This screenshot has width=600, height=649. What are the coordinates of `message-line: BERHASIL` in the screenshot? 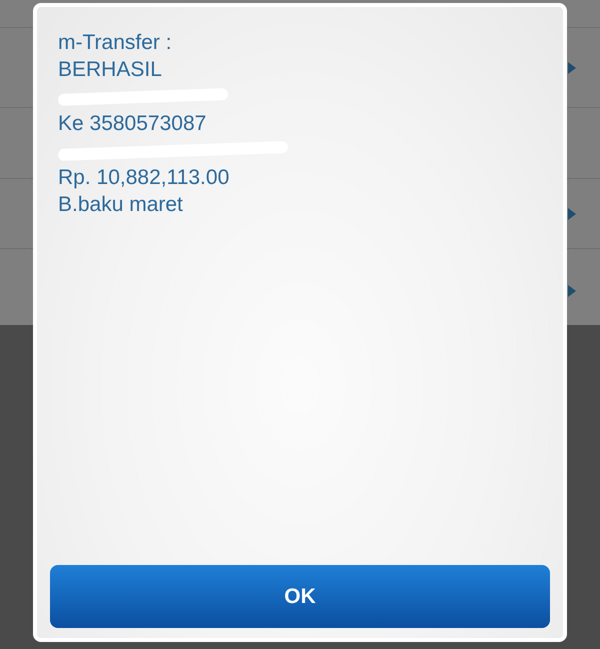 It's located at (110, 70).